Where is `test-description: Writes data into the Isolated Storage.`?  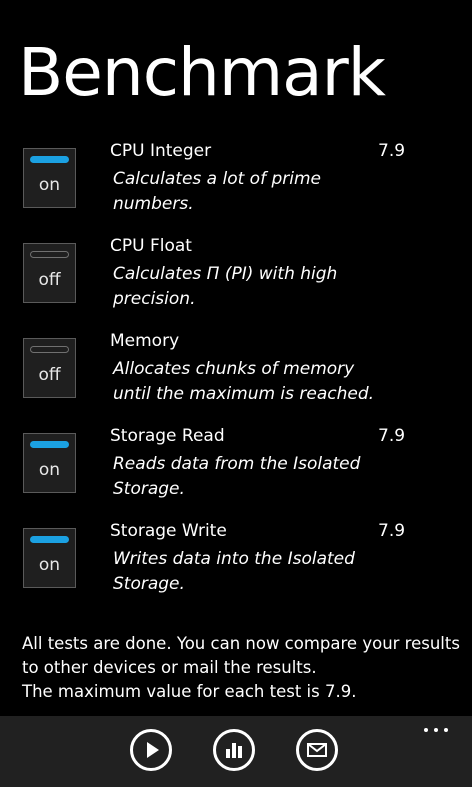
test-description: Writes data into the Isolated Storage. is located at coordinates (234, 571).